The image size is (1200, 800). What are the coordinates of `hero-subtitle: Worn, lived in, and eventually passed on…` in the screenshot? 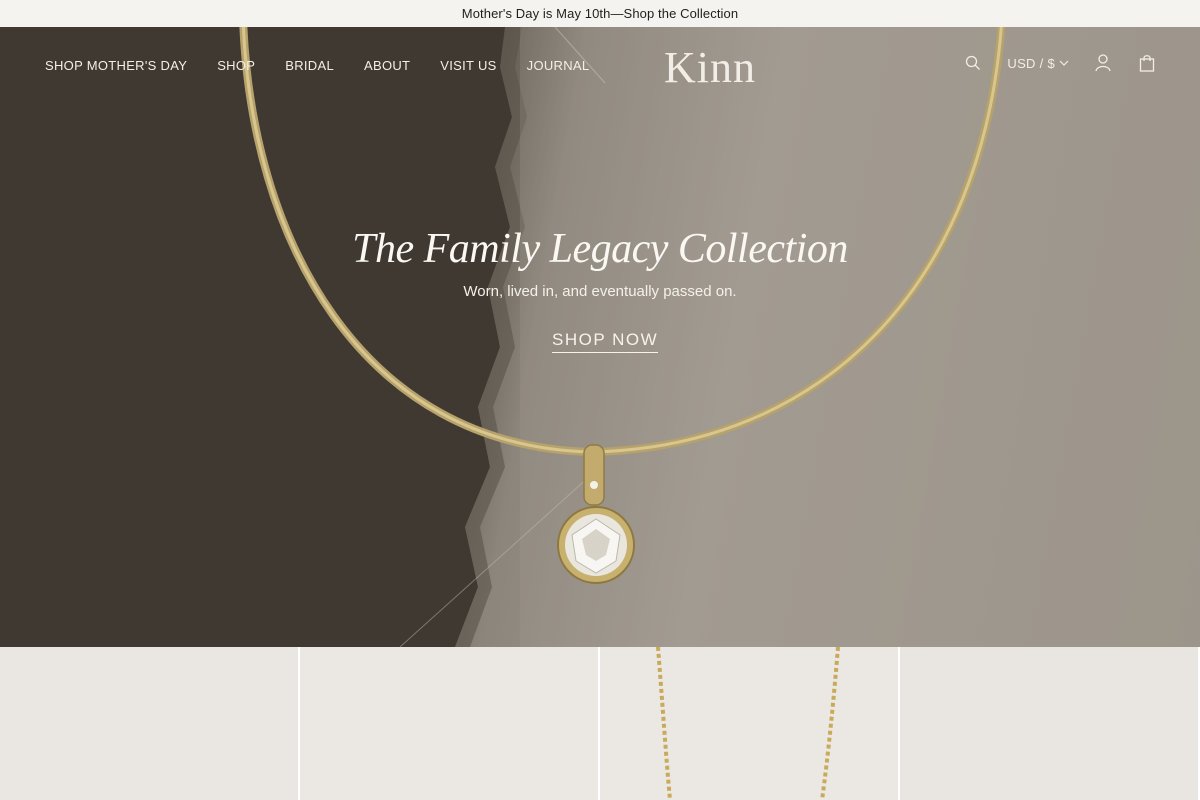 It's located at (600, 291).